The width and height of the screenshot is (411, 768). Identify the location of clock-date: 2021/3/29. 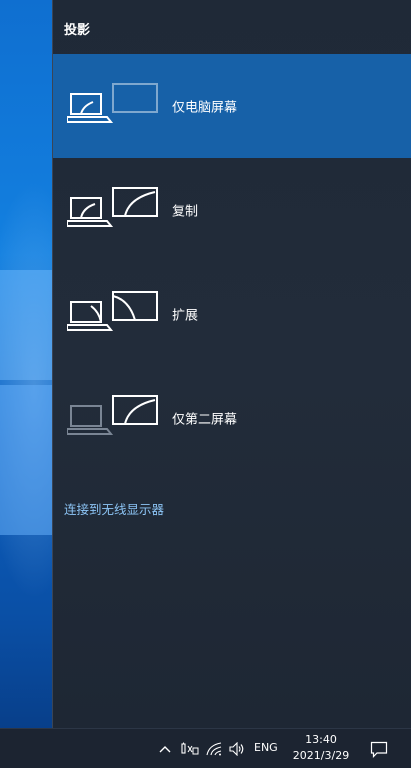
(321, 755).